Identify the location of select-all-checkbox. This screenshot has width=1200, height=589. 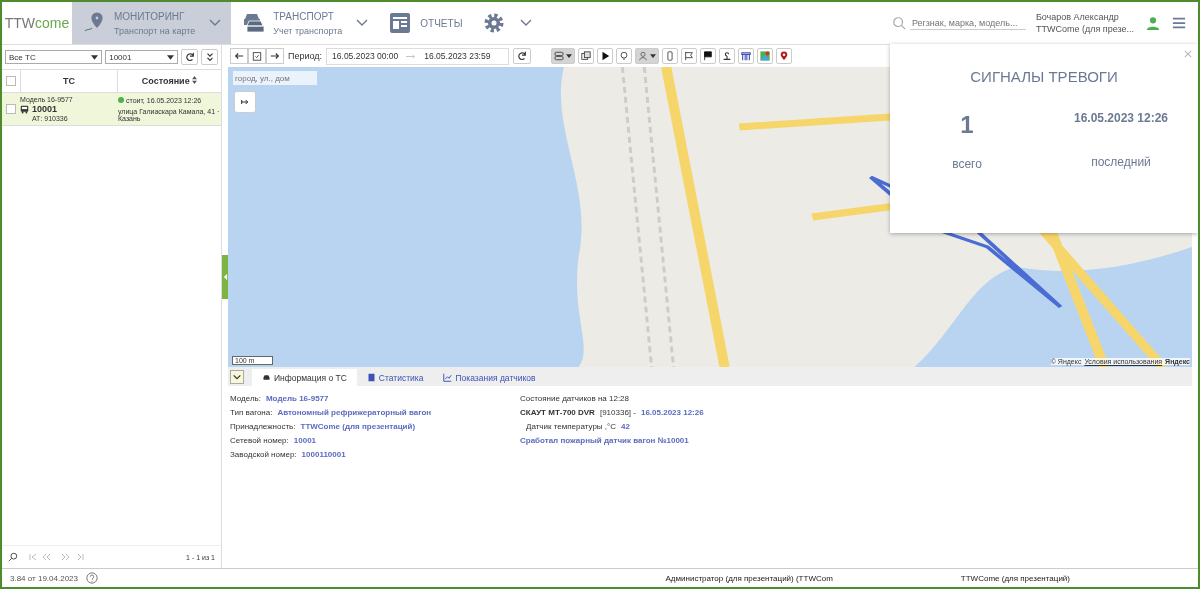
(11, 81).